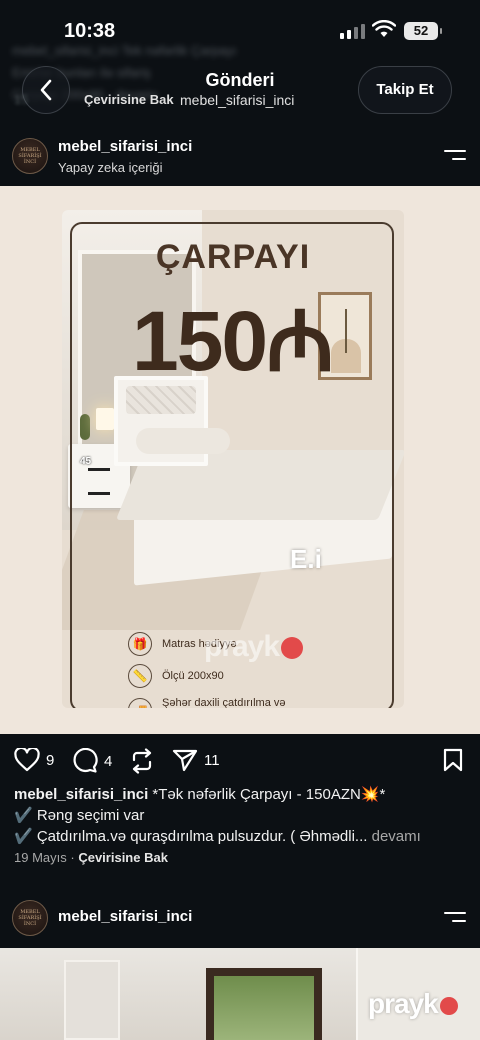 Image resolution: width=480 pixels, height=1040 pixels. I want to click on repost-button, so click(142, 761).